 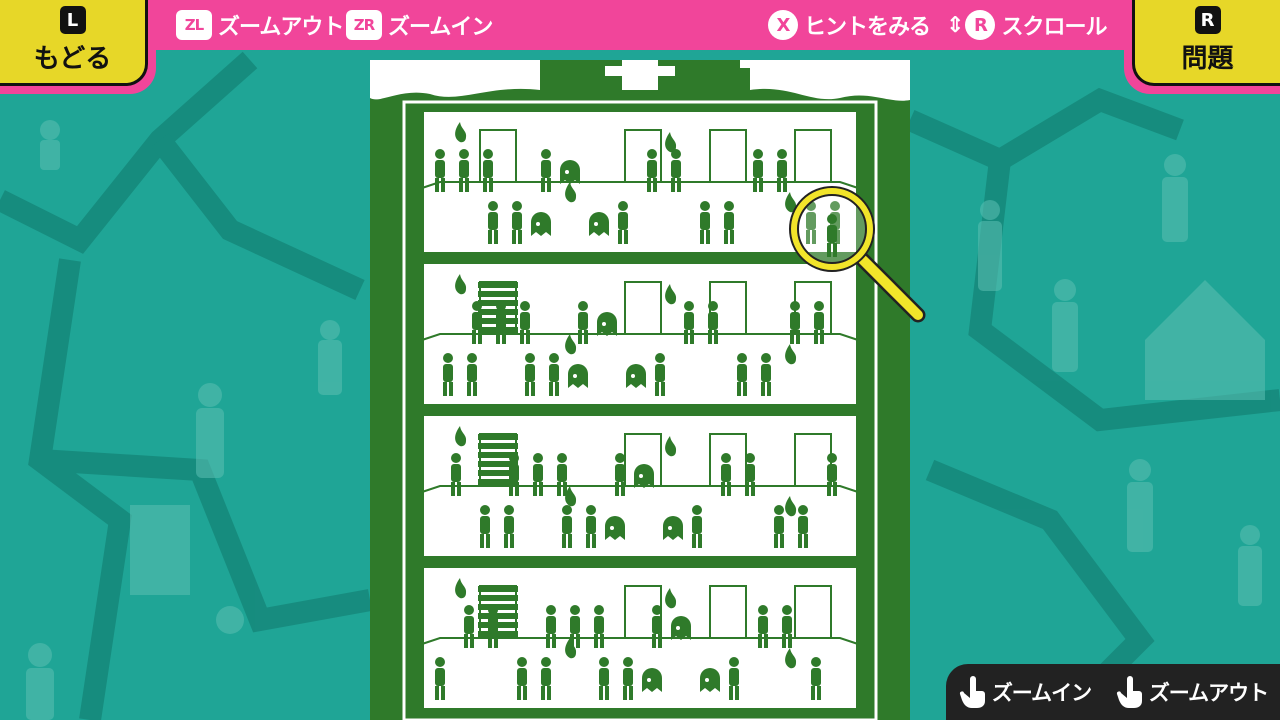 What do you see at coordinates (955, 25) in the screenshot?
I see `updown-arrow-icon: ⇕` at bounding box center [955, 25].